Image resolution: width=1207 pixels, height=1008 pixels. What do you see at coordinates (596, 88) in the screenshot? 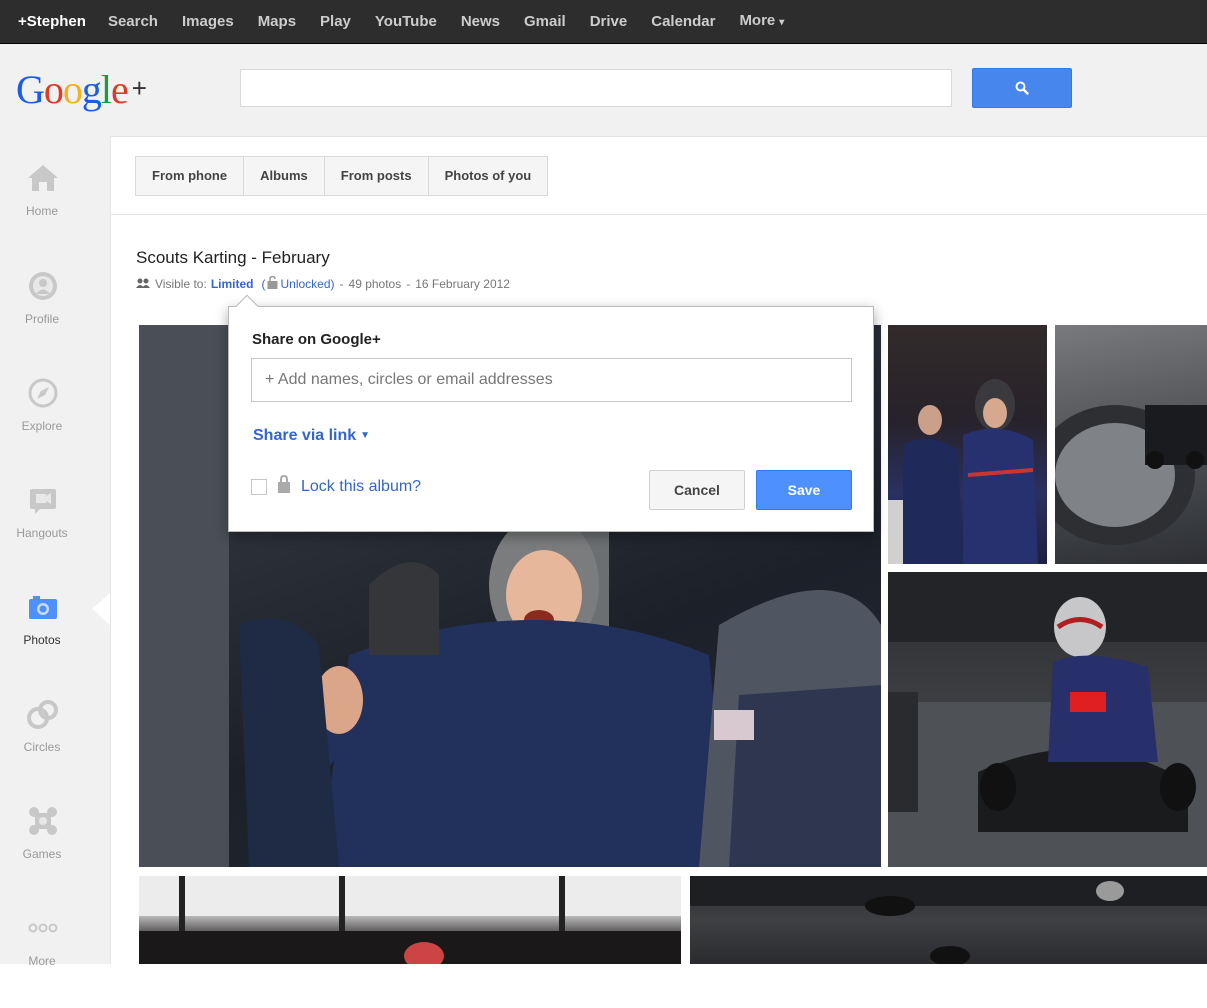
I see `search-input` at bounding box center [596, 88].